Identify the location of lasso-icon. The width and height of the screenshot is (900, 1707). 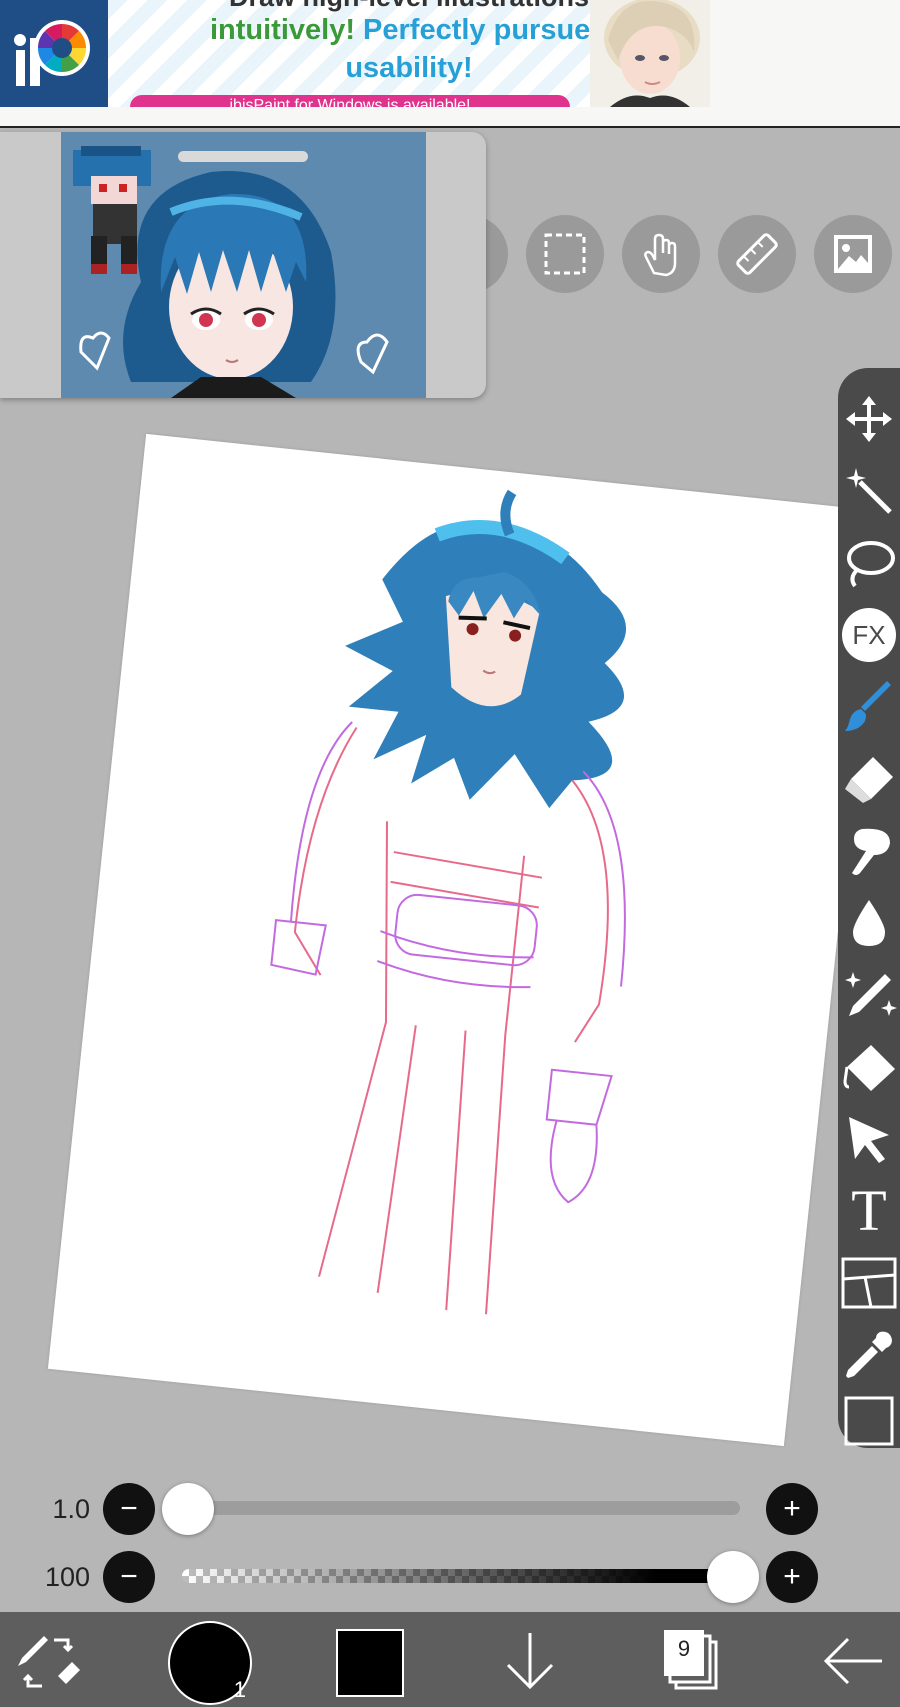
(871, 564).